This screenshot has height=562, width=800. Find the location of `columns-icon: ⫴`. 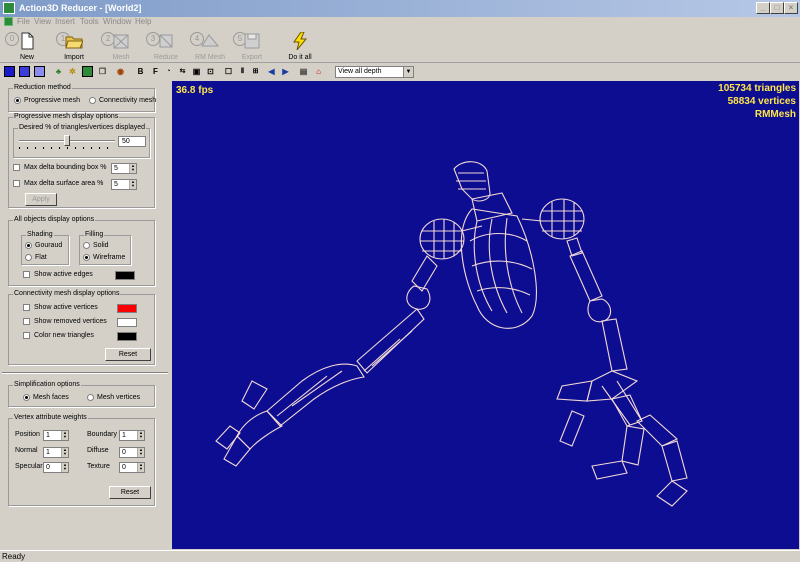

columns-icon: ⫴ is located at coordinates (242, 71).